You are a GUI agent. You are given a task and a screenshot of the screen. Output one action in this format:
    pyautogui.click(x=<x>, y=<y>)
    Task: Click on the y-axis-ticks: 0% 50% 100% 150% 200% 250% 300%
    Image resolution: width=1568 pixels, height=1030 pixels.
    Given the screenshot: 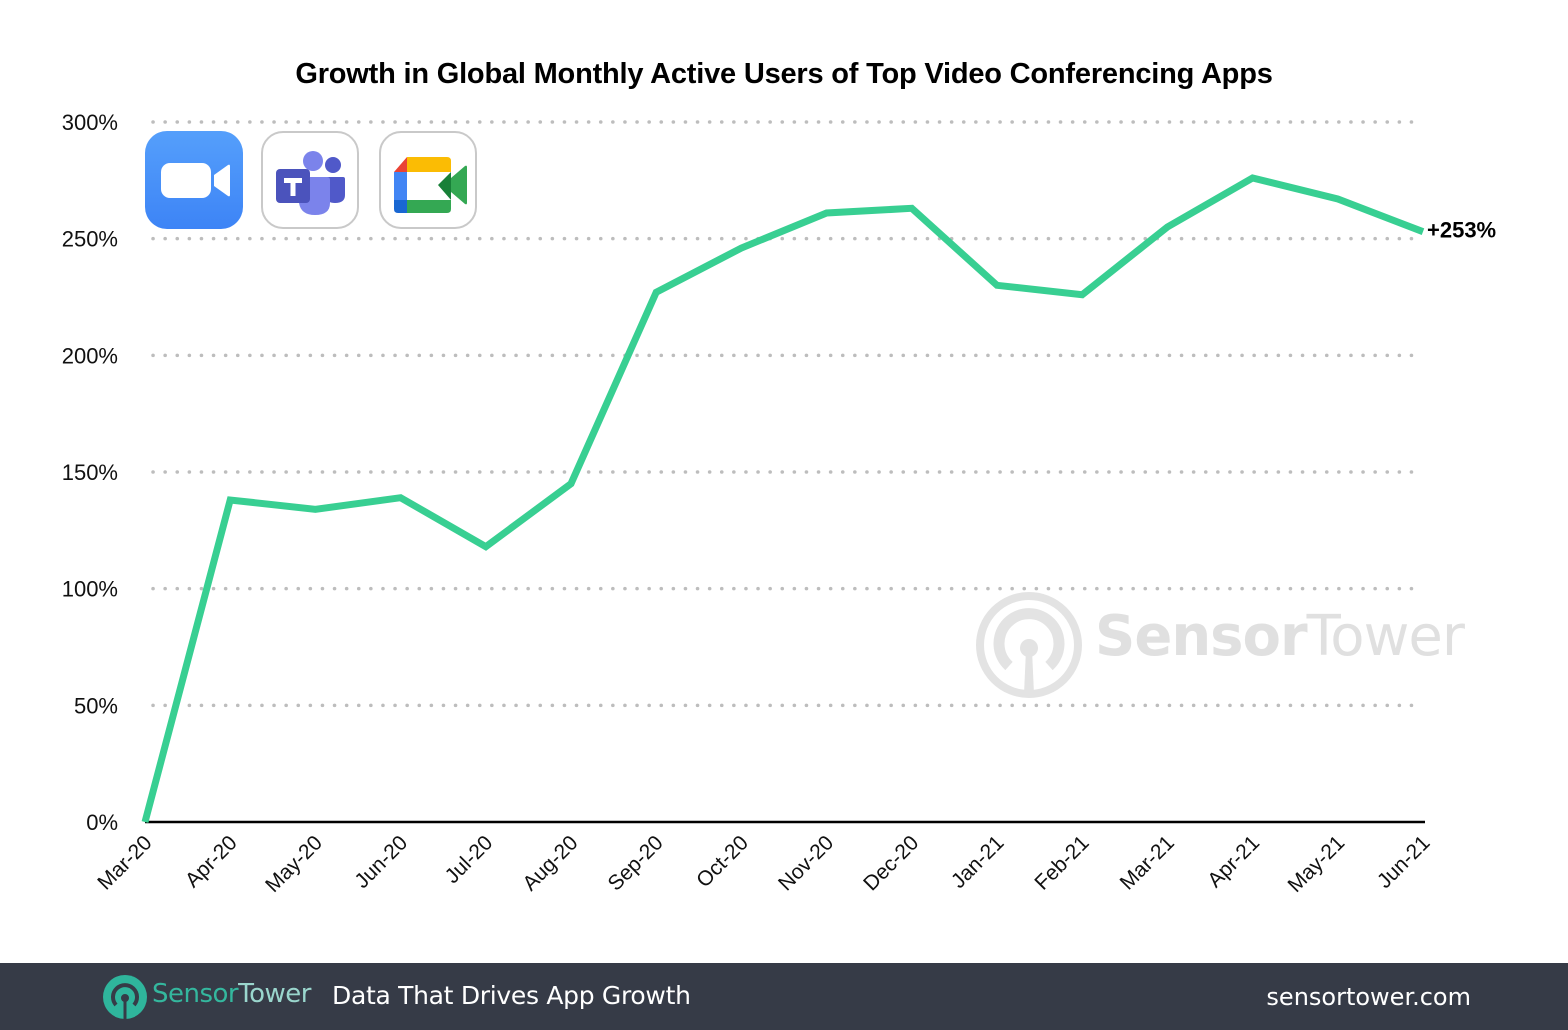 What is the action you would take?
    pyautogui.click(x=90, y=472)
    